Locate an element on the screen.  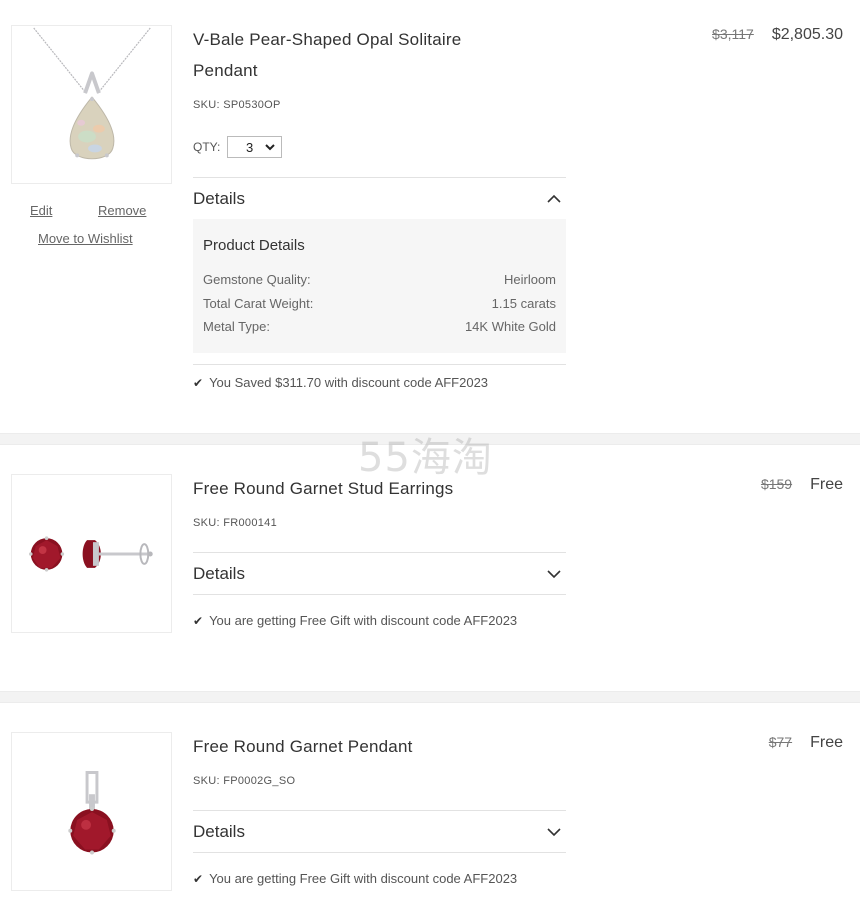
product-sku: SKU: FR000141 is located at coordinates (235, 523).